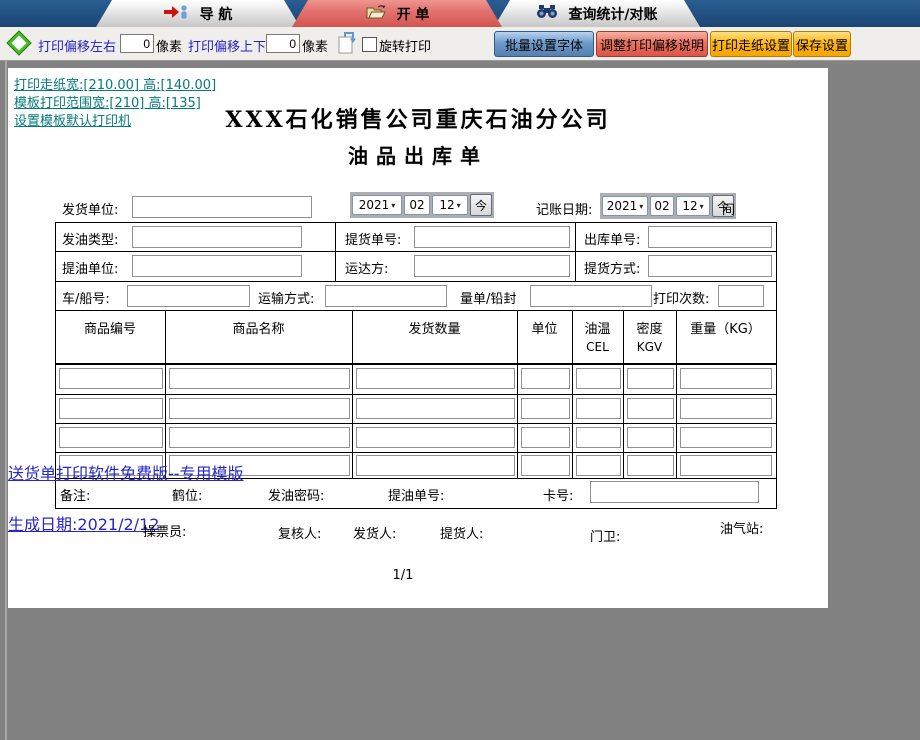 This screenshot has width=920, height=740. Describe the element at coordinates (417, 205) in the screenshot. I see `ship-date-month: 02` at that location.